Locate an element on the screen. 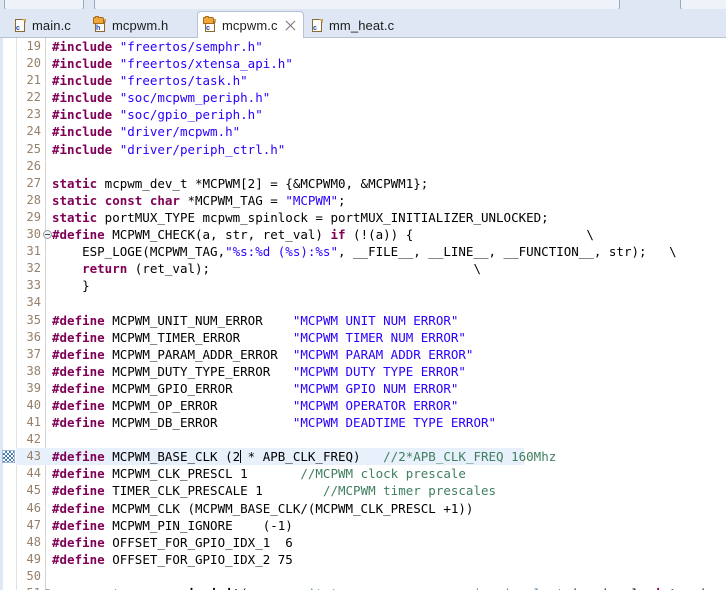 This screenshot has width=726, height=590. code-line-text: #include "driver/mcpwm.h" is located at coordinates (146, 132).